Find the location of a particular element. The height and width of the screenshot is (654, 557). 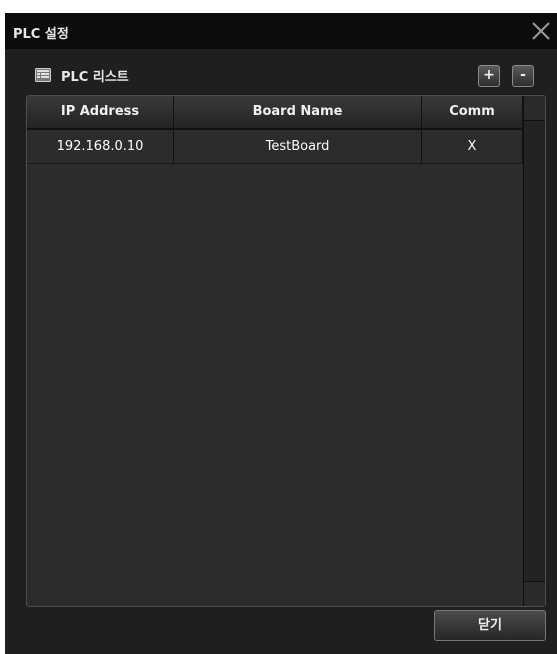

plc-list-title: PLC 리스트 is located at coordinates (95, 77).